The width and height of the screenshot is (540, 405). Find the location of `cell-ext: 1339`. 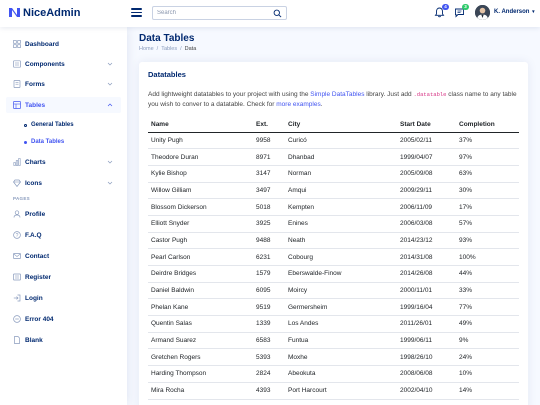

cell-ext: 1339 is located at coordinates (269, 324).